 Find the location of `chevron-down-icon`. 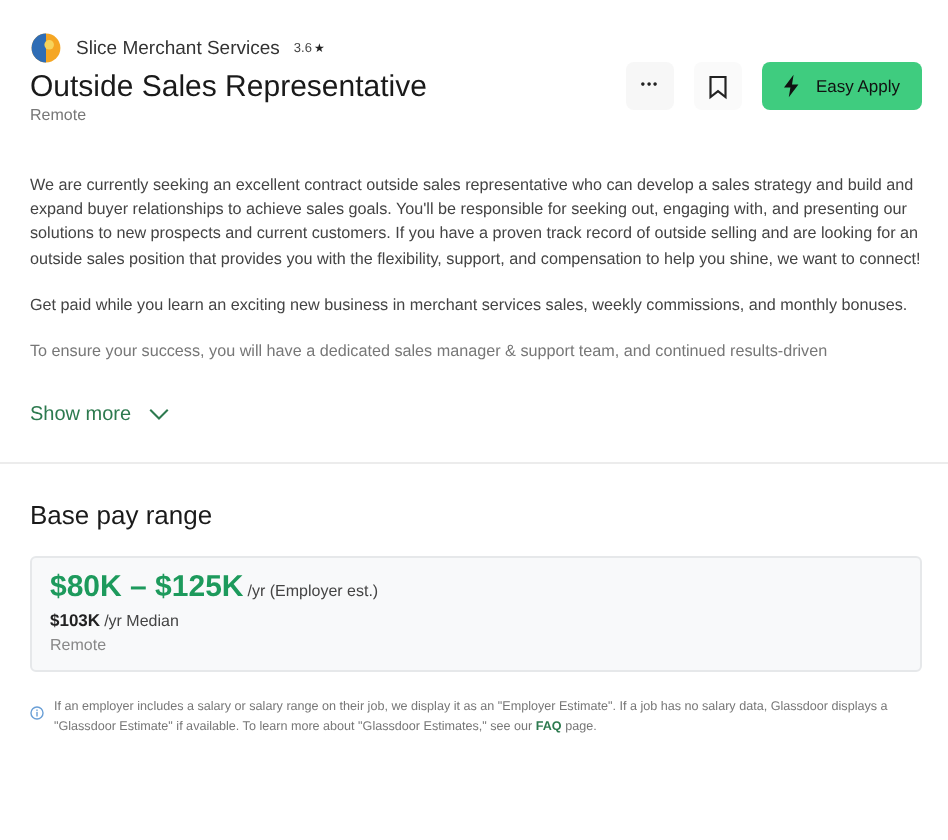

chevron-down-icon is located at coordinates (158, 415).